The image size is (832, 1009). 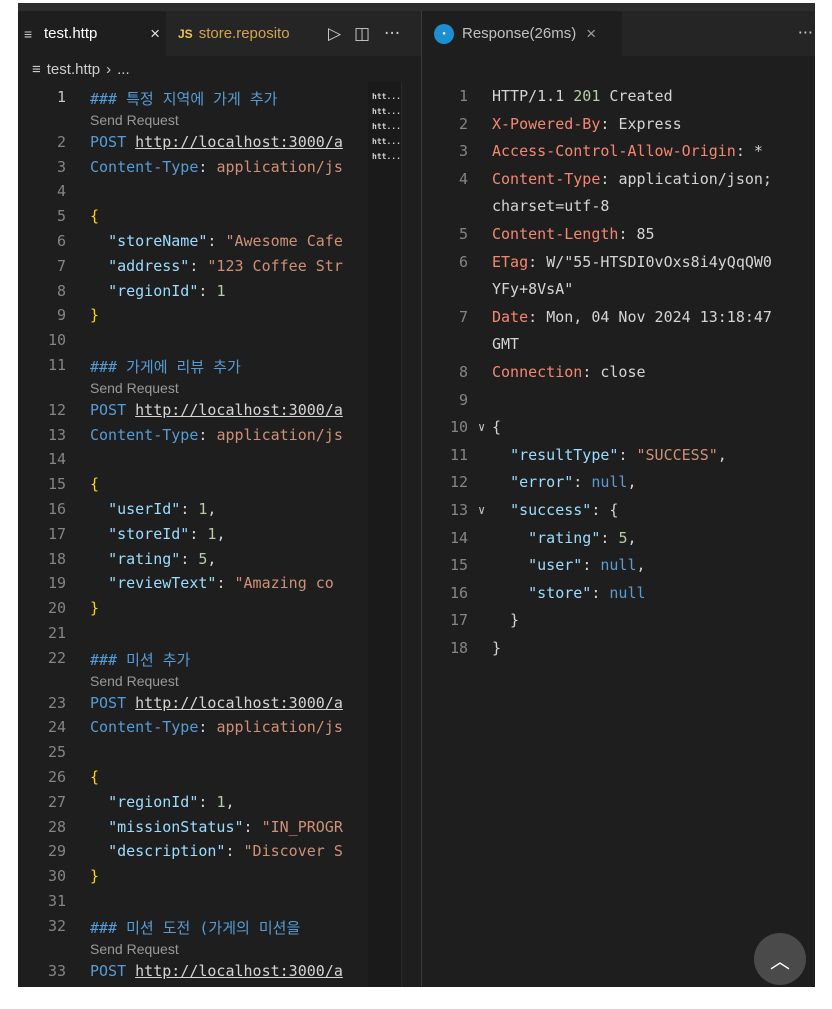 I want to click on tab-label: store.reposito, so click(x=244, y=33).